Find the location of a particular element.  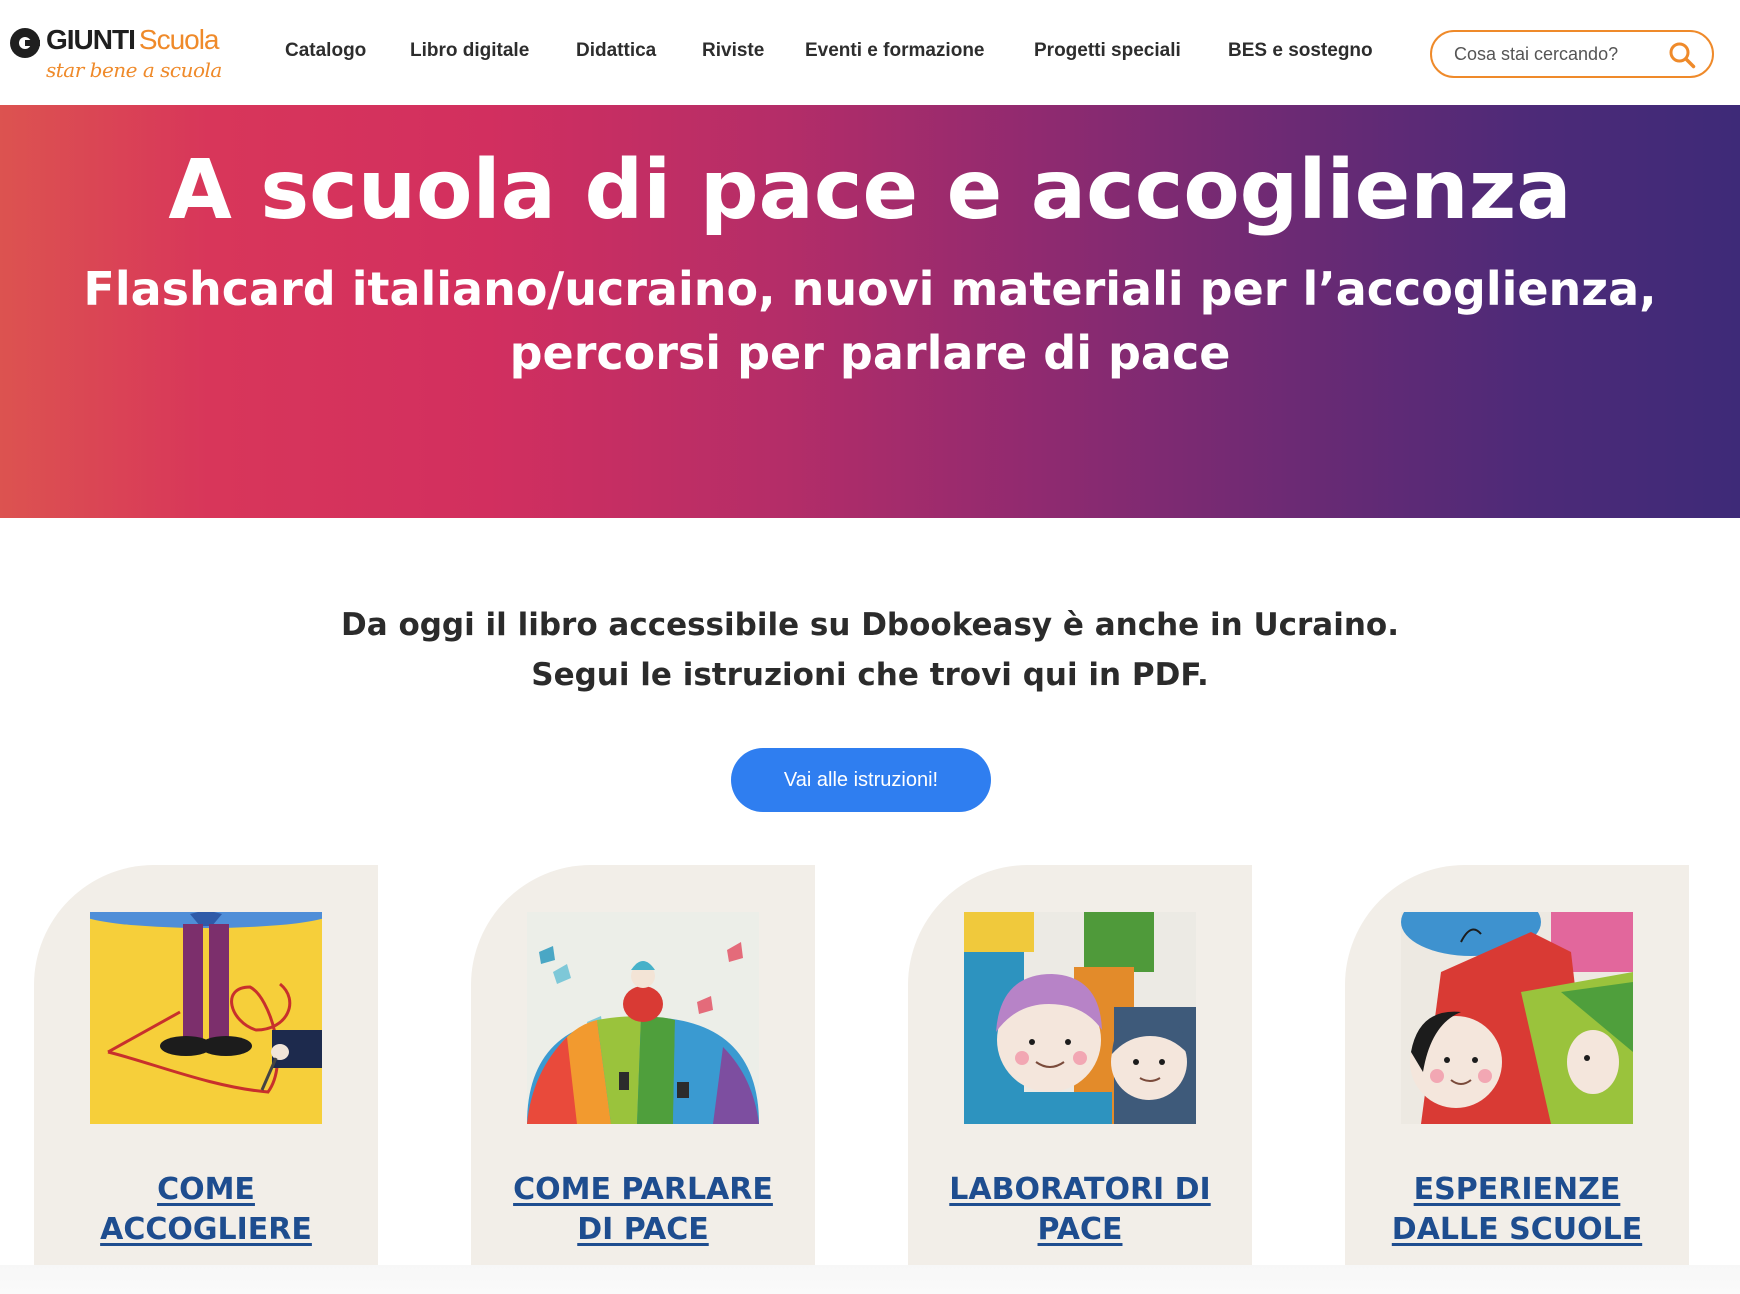

card-esperienze-dalle-scuole: ESPERIENZE DALLE SCUOLE is located at coordinates (1517, 1065).